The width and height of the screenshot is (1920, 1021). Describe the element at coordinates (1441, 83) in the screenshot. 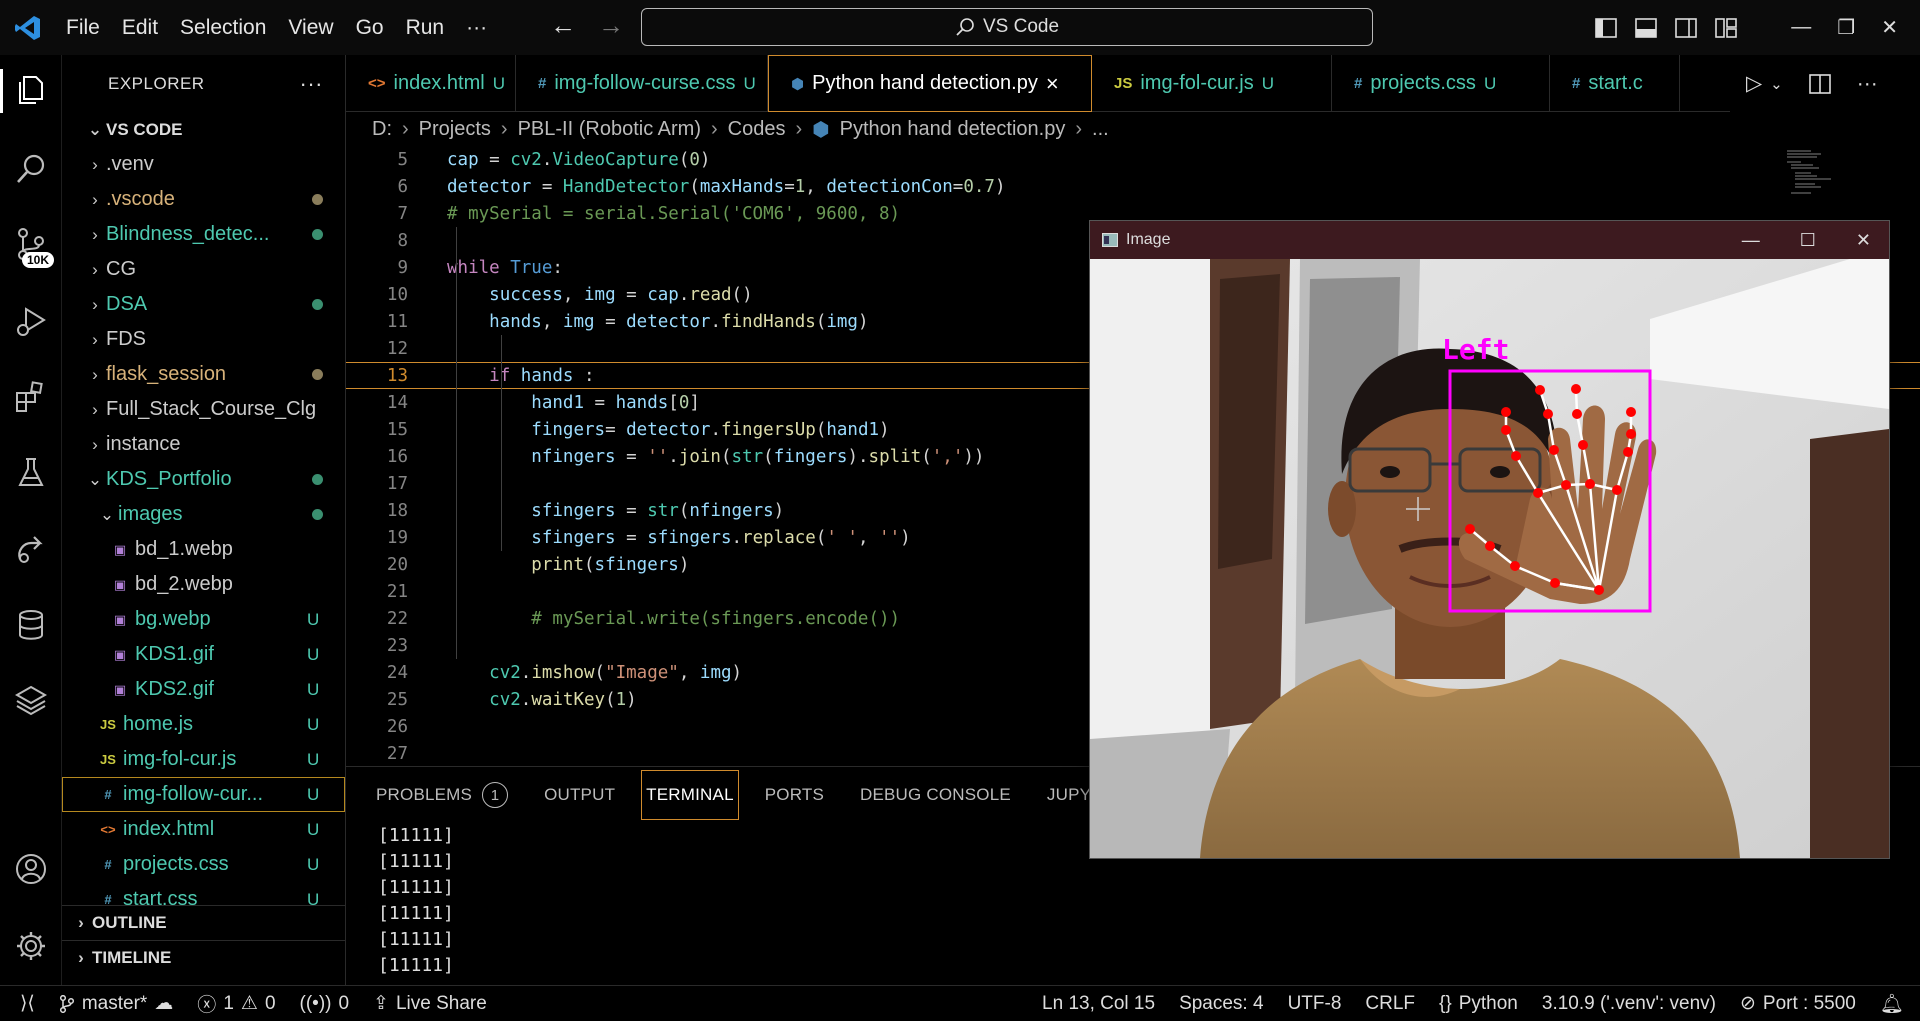

I see `editor-tab: # projects.css U` at that location.